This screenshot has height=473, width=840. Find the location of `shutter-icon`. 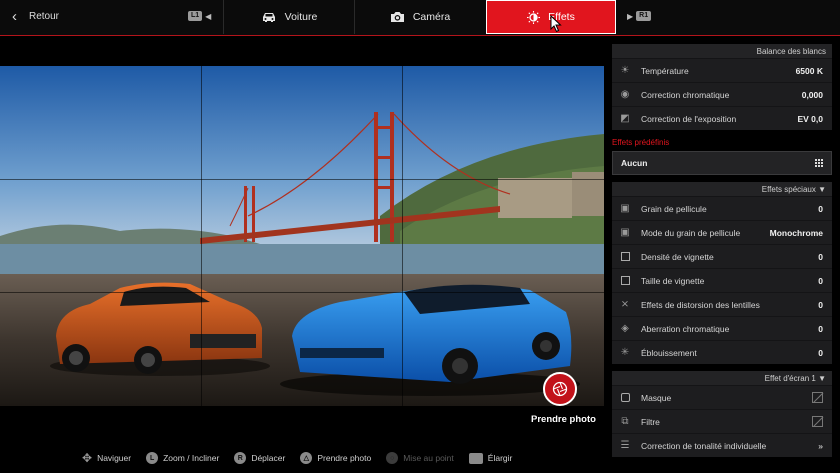

shutter-icon is located at coordinates (560, 389).